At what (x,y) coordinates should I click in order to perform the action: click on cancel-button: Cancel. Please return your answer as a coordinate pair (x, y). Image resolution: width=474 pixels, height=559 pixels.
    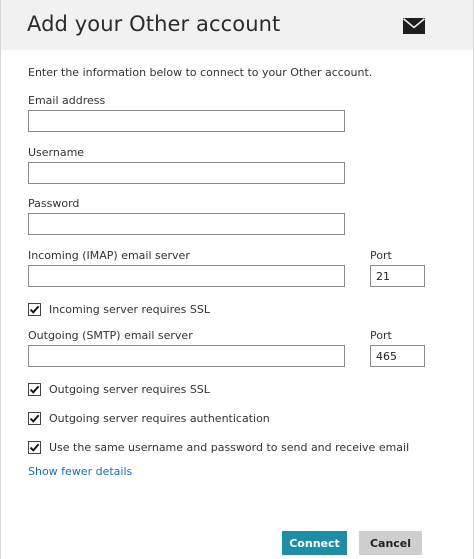
    Looking at the image, I should click on (390, 543).